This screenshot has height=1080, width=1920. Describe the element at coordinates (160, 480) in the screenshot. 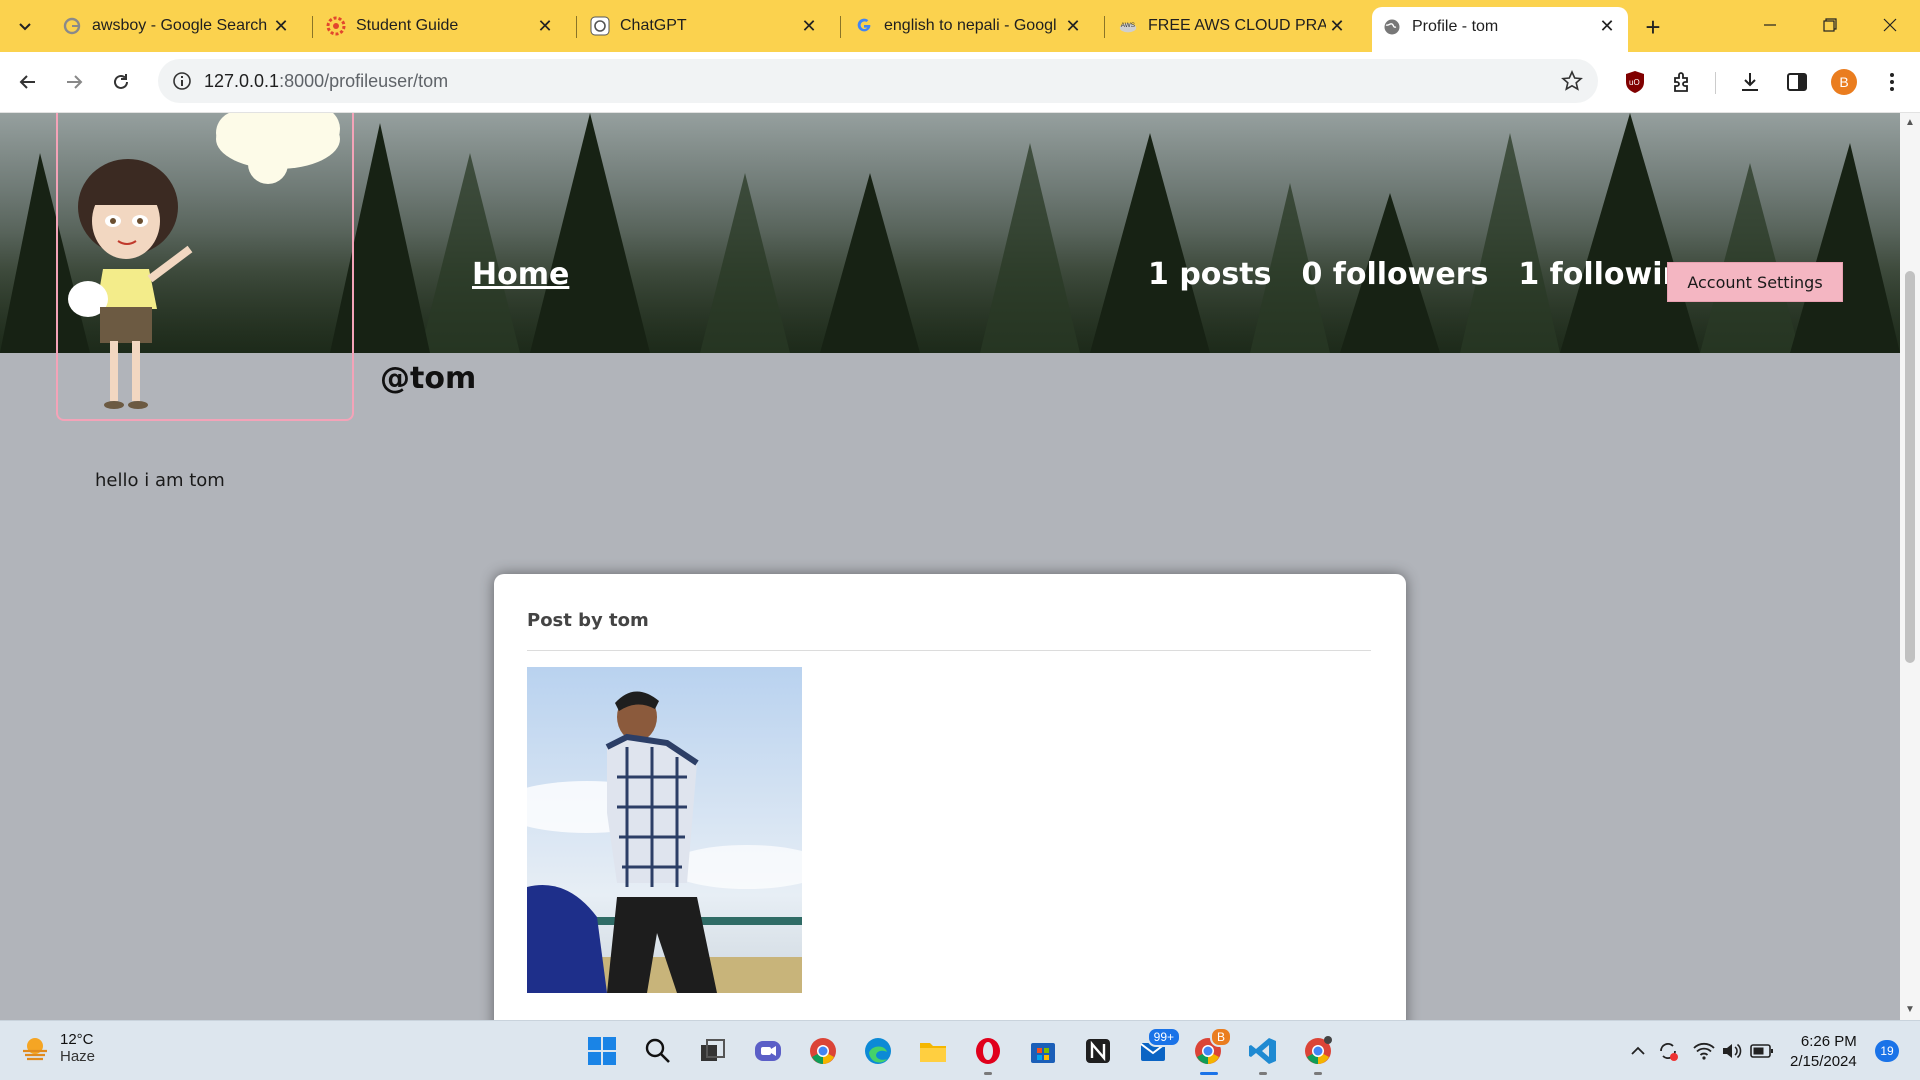

I see `profile-bio: hello i am tom` at that location.